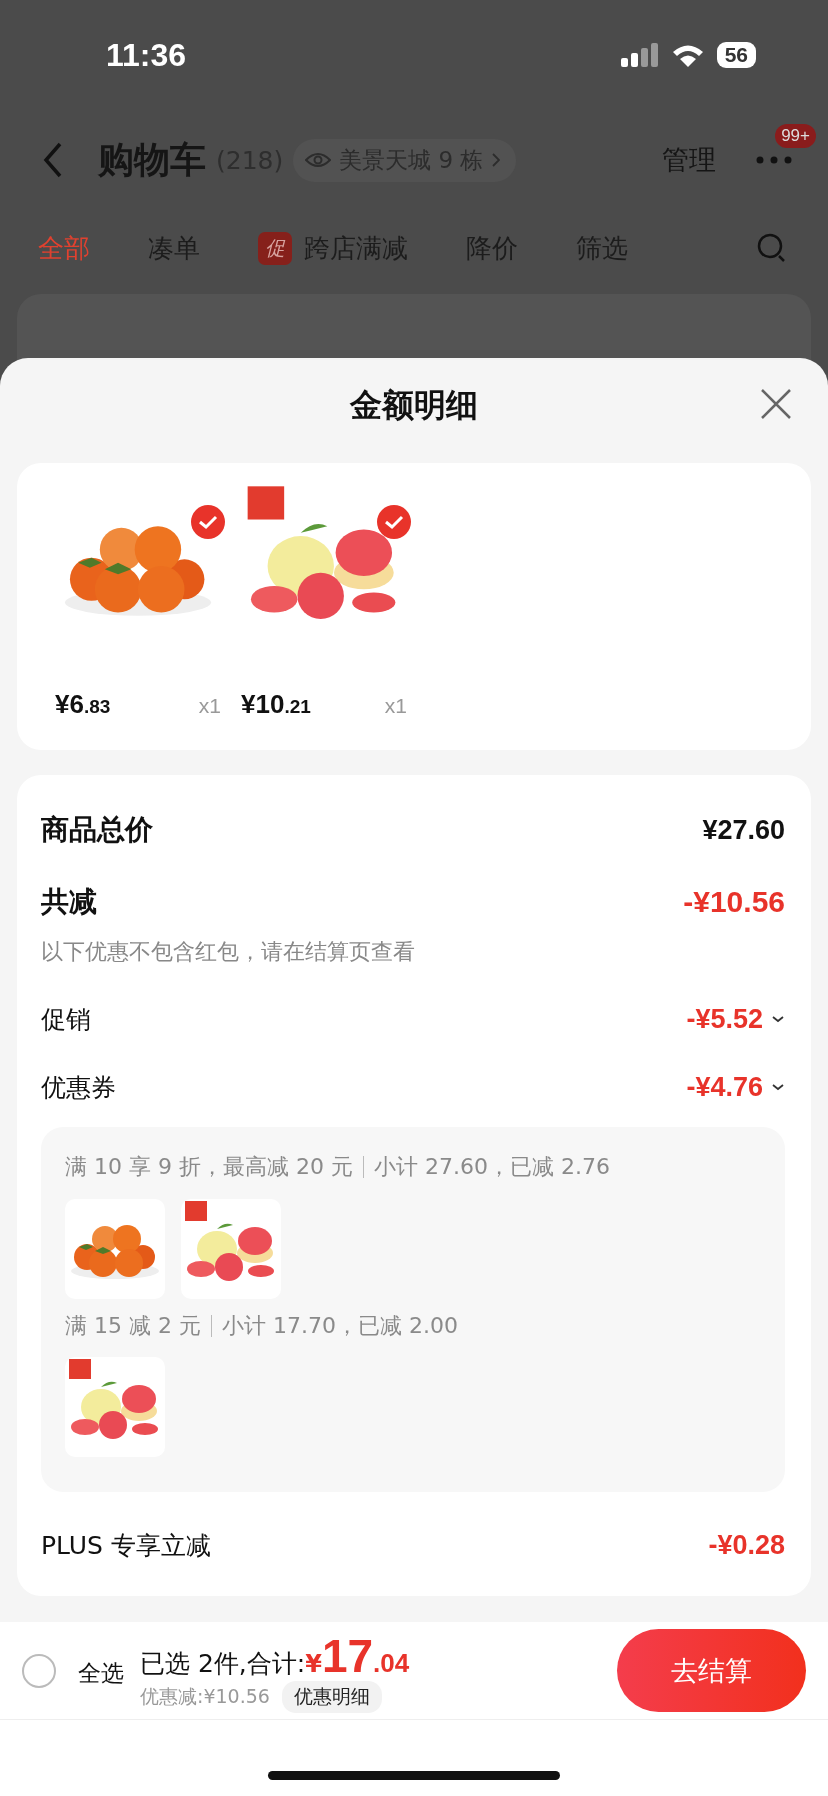 Image resolution: width=828 pixels, height=1796 pixels. What do you see at coordinates (228, 952) in the screenshot?
I see `discount-note: 以下优惠不包含红包，请在结算页查看` at bounding box center [228, 952].